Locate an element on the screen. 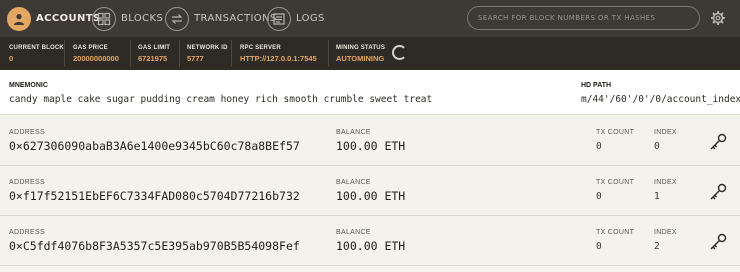 This screenshot has width=740, height=272. mining-status-value: AUTOMINING is located at coordinates (360, 58).